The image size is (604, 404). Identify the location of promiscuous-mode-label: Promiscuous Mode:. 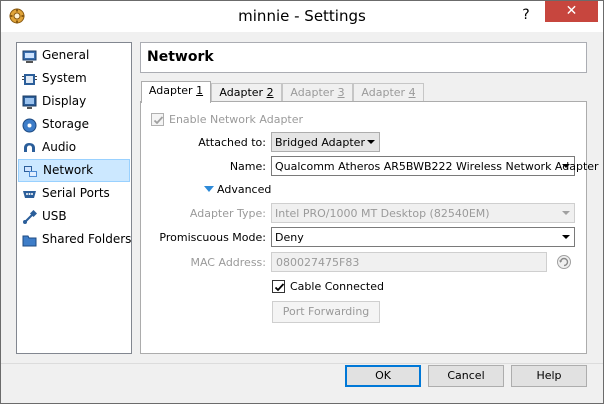
(212, 237).